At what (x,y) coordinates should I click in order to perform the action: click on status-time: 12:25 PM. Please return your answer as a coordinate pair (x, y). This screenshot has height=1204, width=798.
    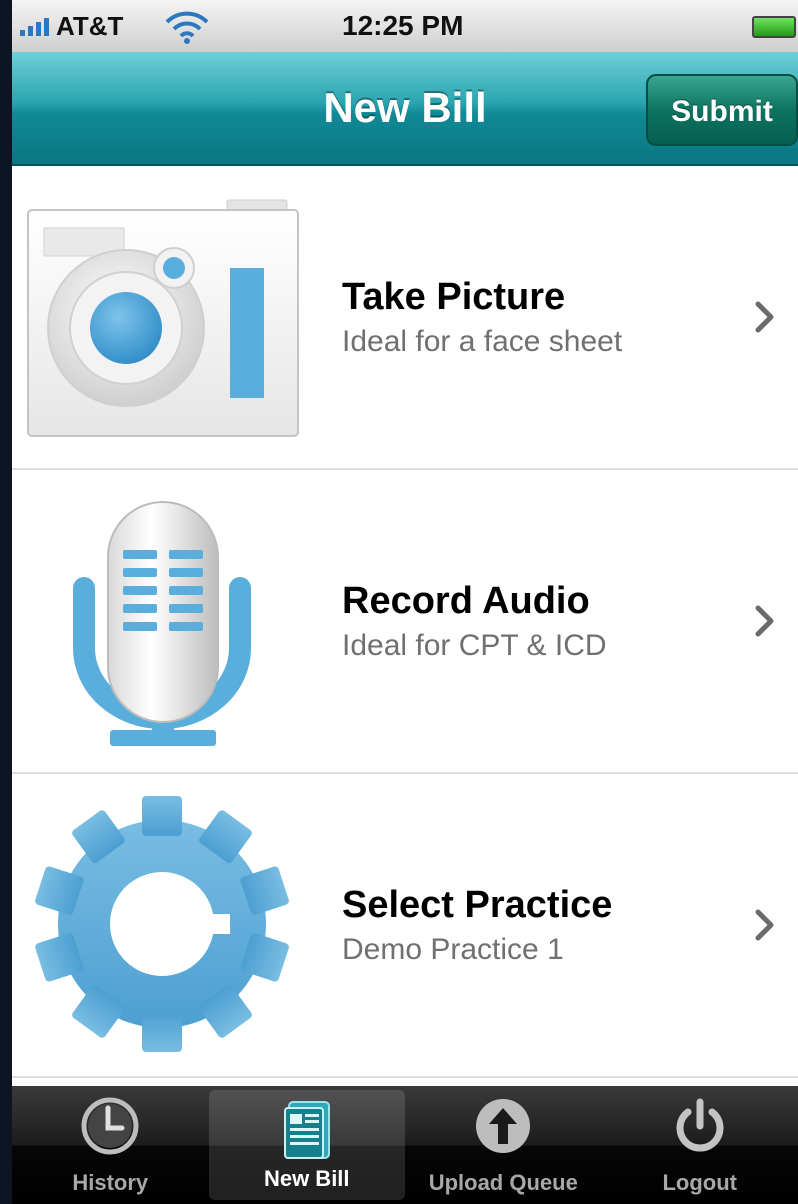
    Looking at the image, I should click on (403, 25).